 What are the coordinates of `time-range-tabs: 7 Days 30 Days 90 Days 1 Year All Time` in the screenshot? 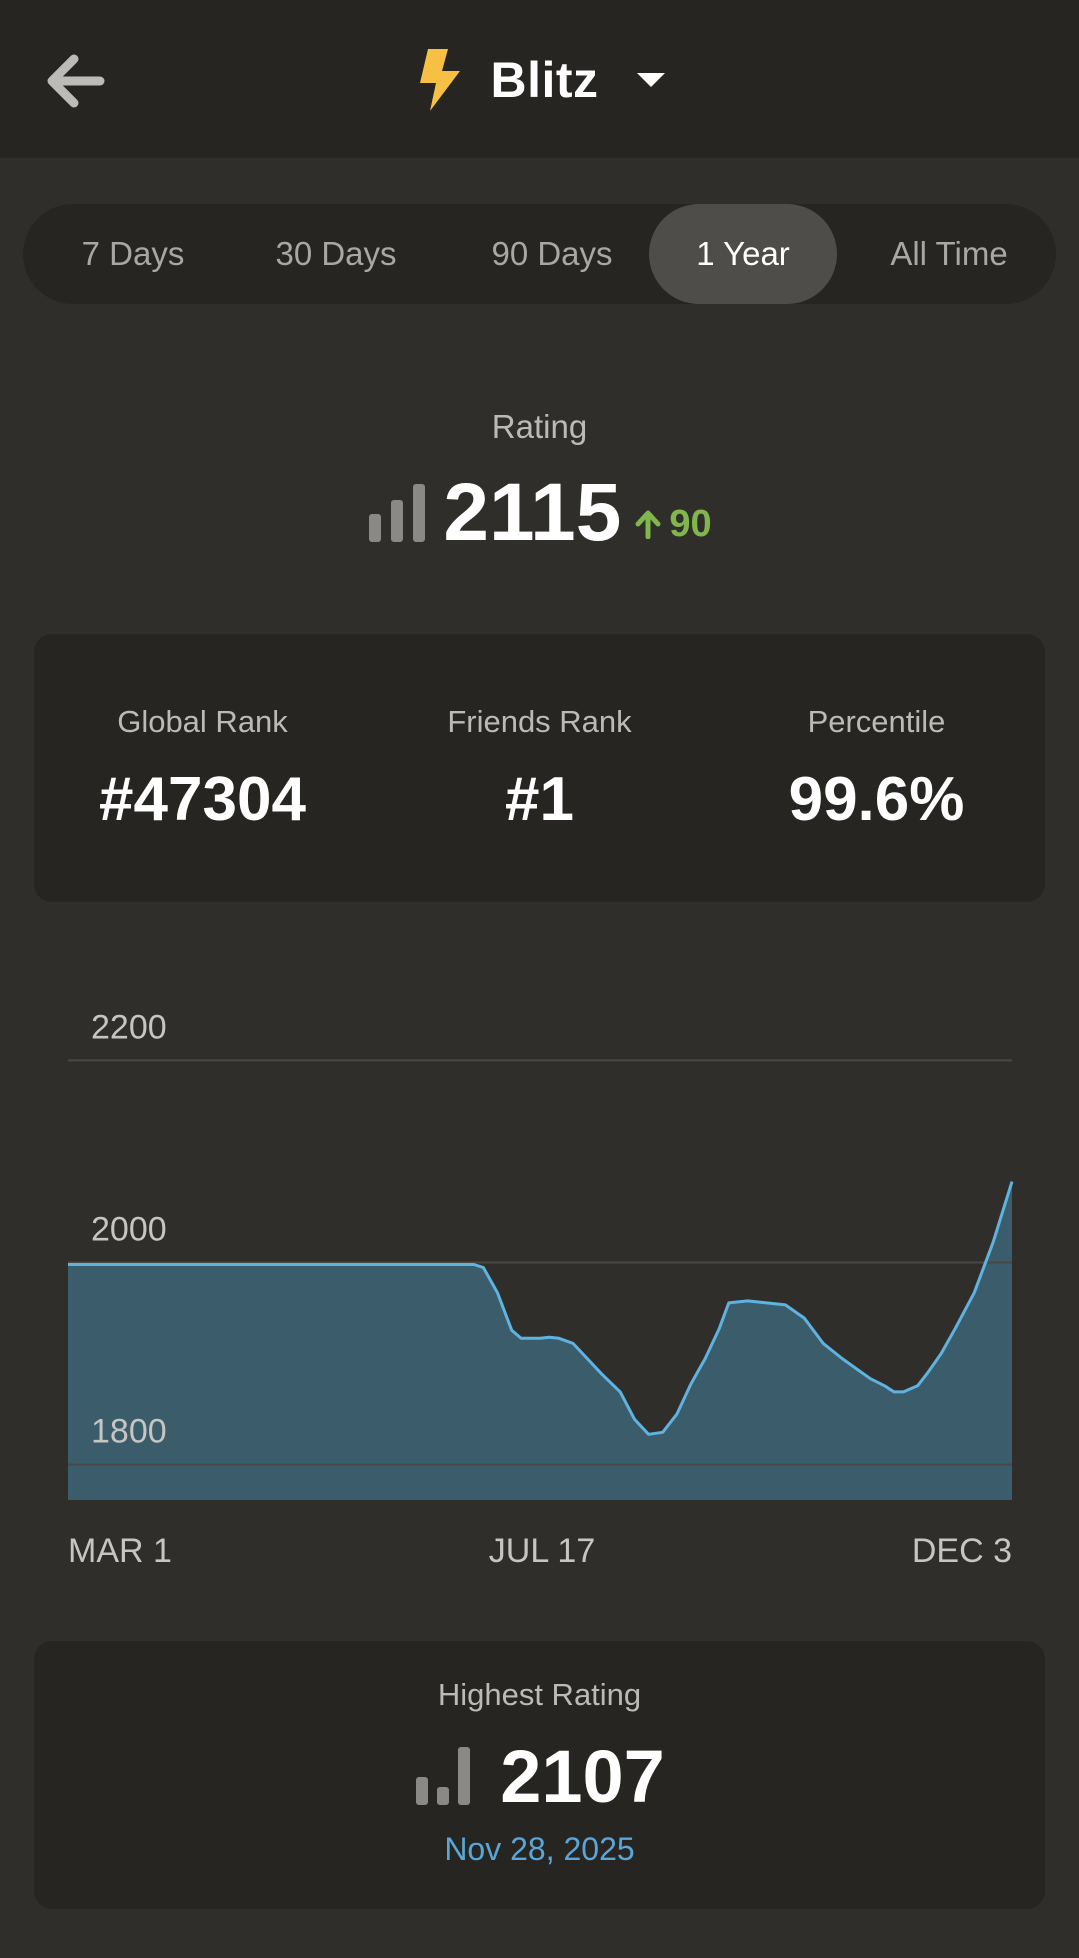 It's located at (539, 254).